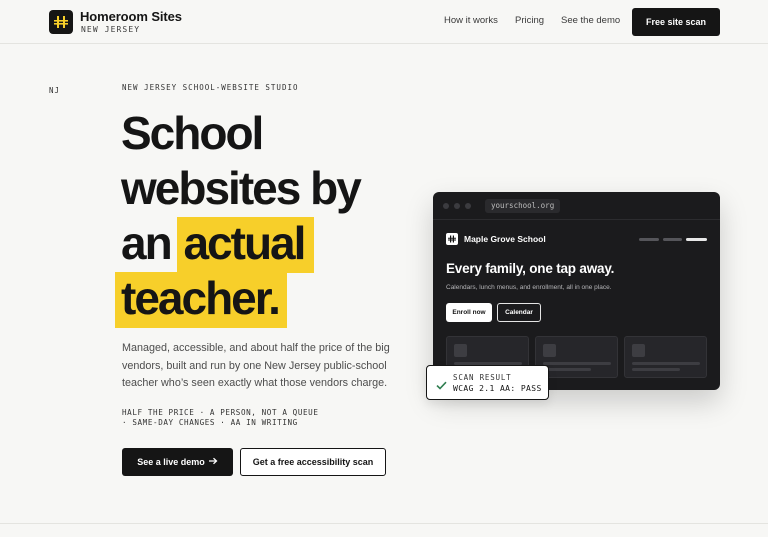 The height and width of the screenshot is (537, 768). I want to click on arrow-right-icon, so click(213, 462).